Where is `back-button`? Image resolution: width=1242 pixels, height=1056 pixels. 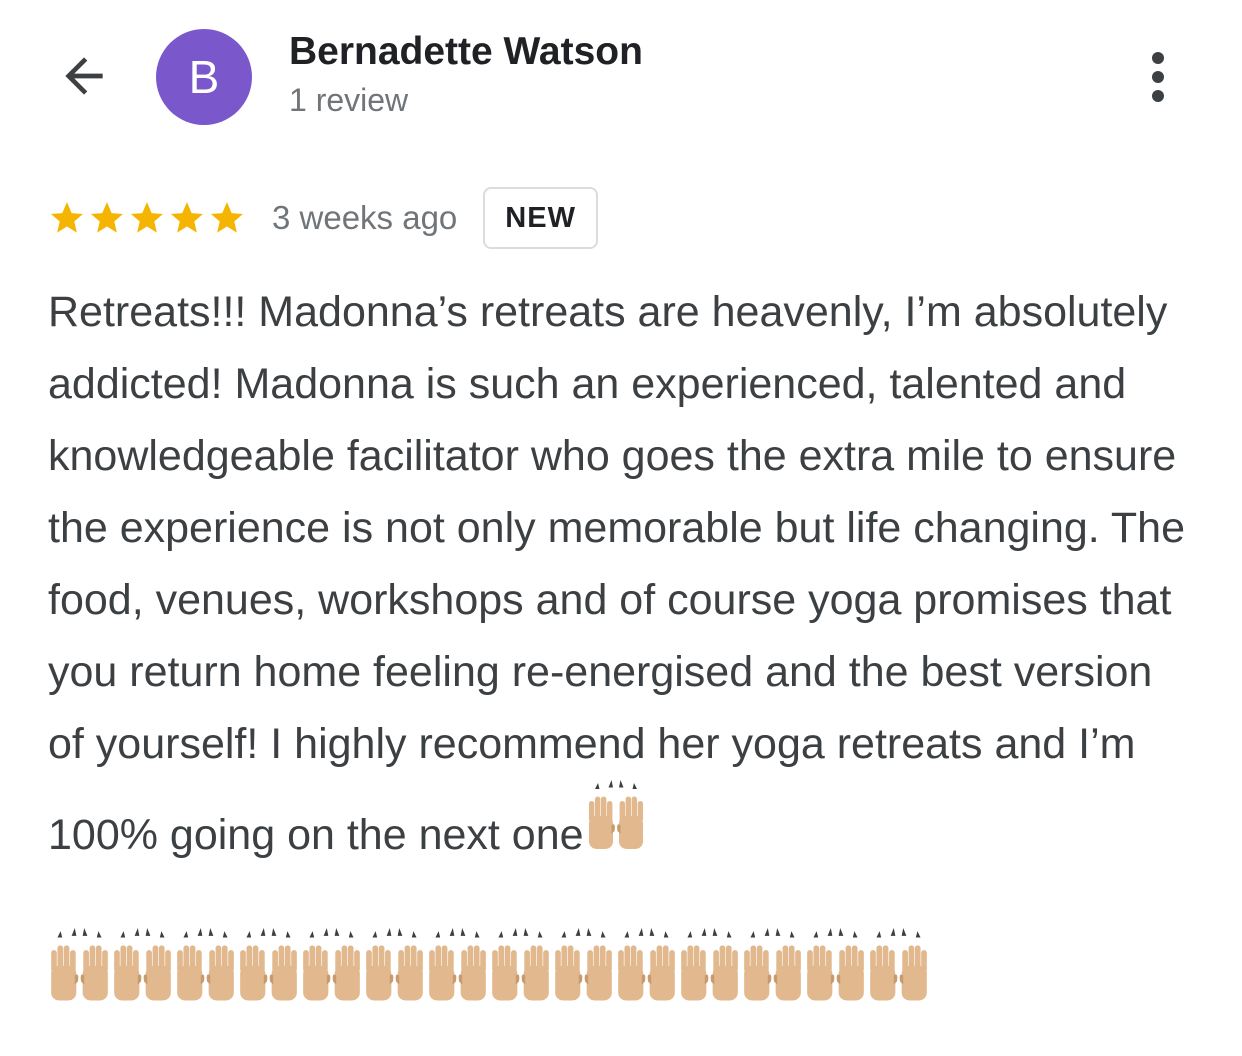 back-button is located at coordinates (84, 76).